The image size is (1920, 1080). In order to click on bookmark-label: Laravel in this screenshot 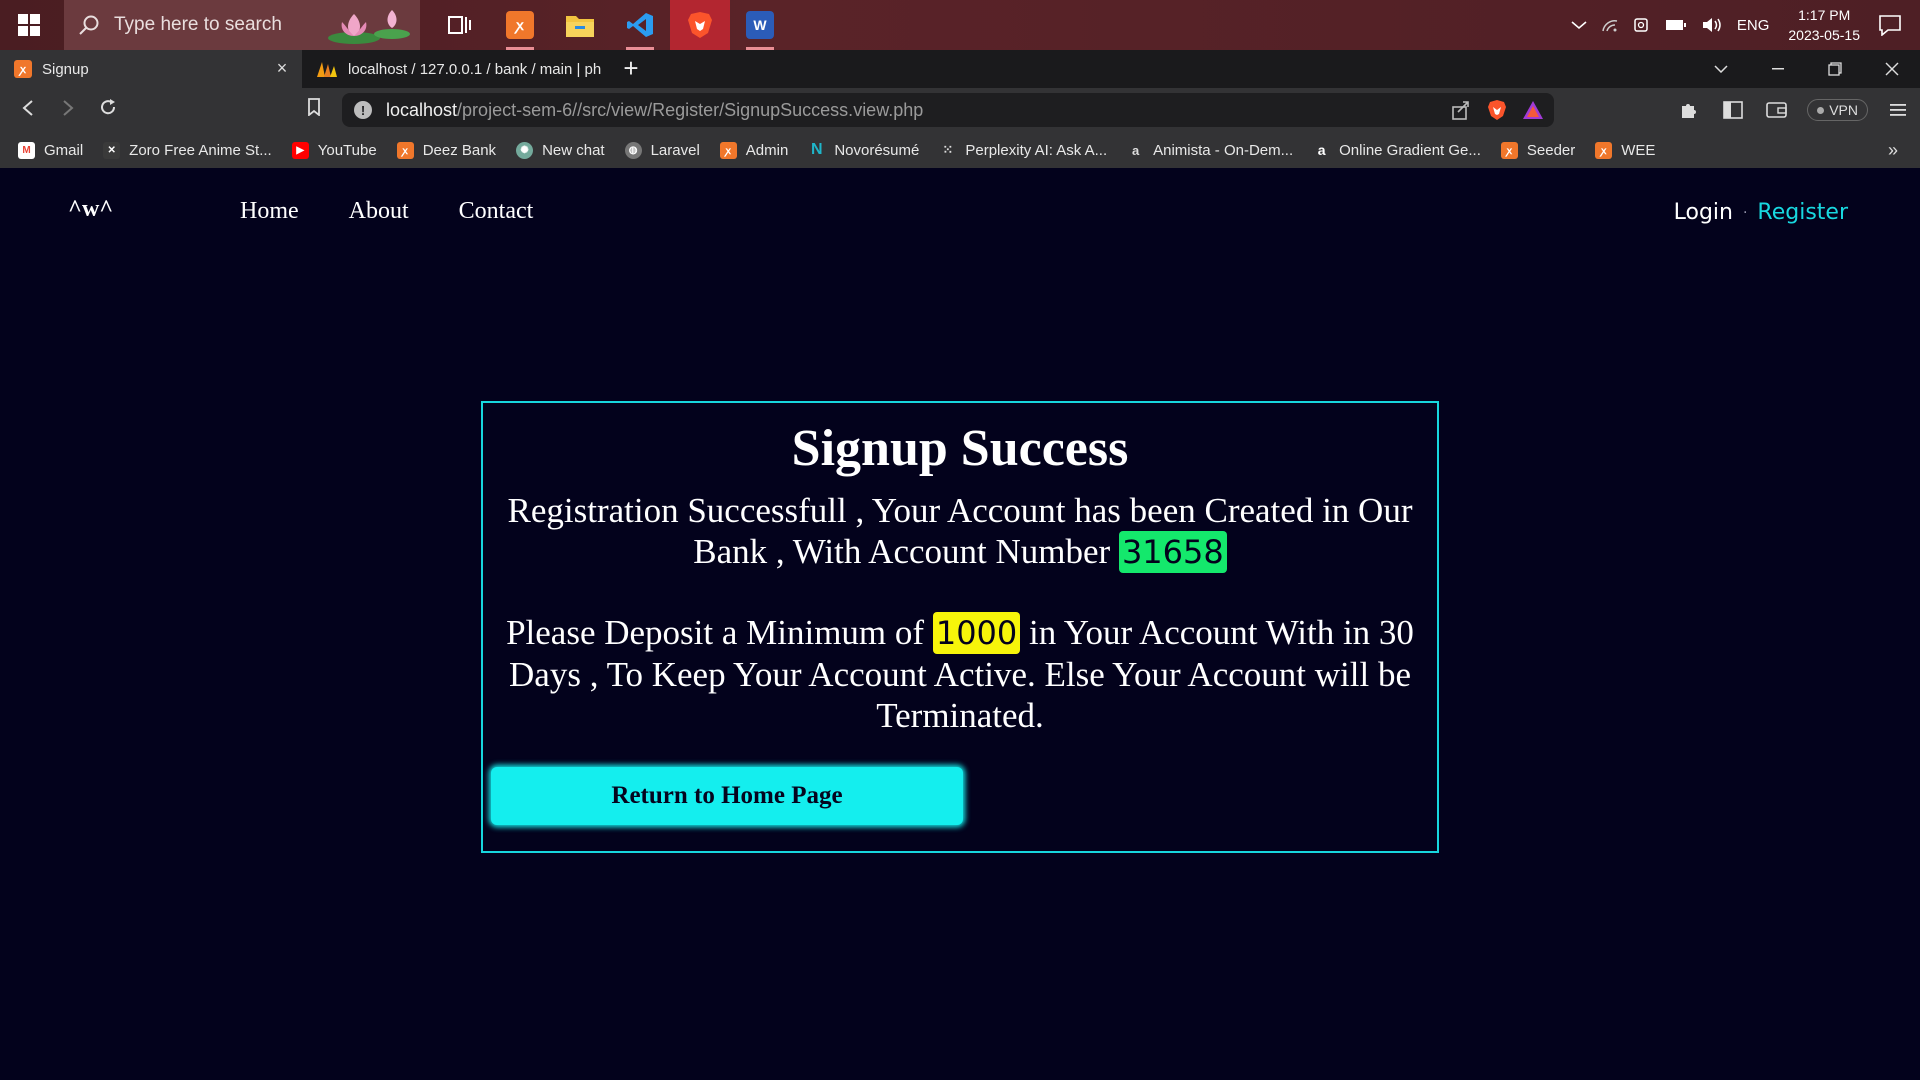, I will do `click(675, 150)`.